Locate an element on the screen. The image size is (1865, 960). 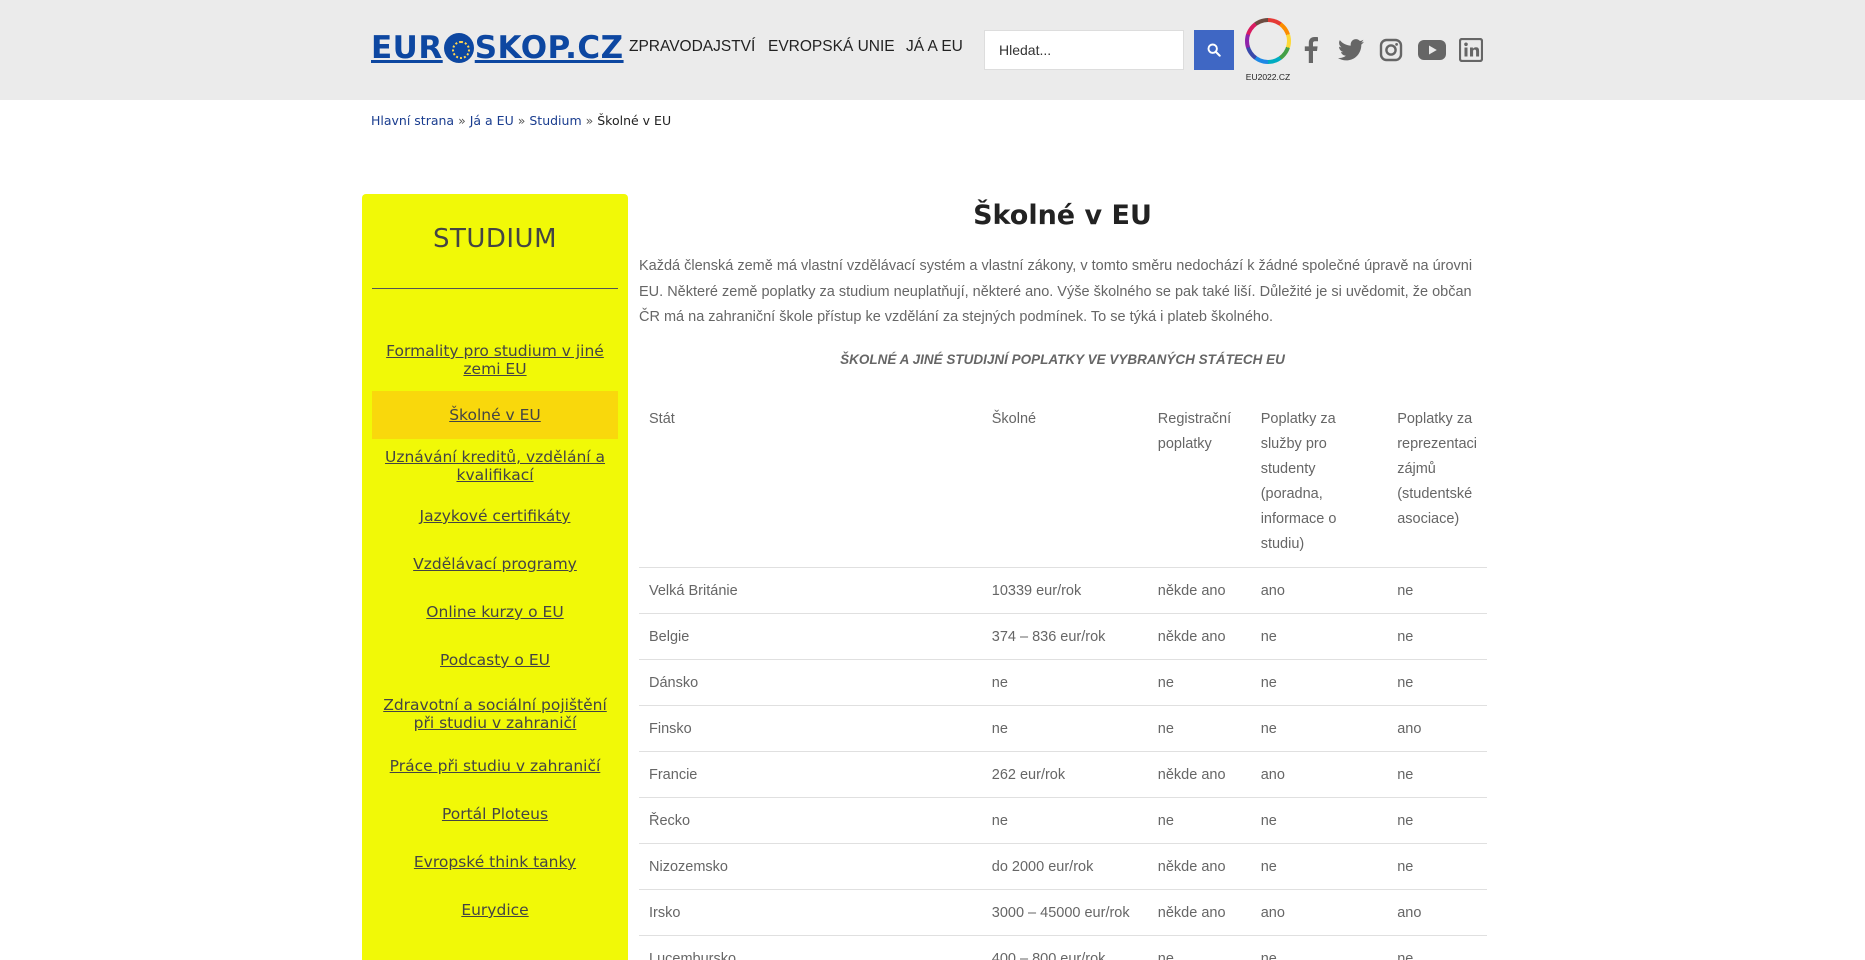
cell-skolne: 374 – 836 eur/rok is located at coordinates (1064, 636).